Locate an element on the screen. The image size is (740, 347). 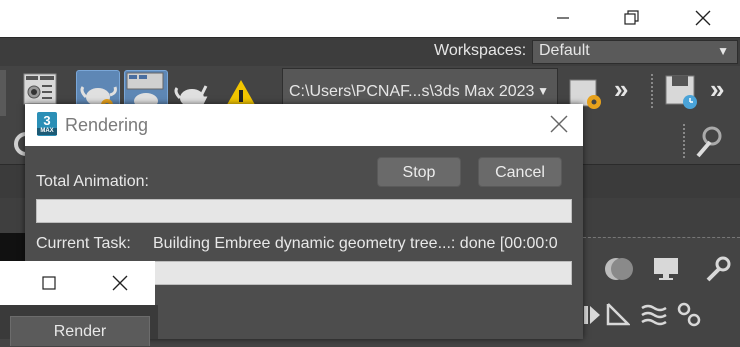
restore-icon is located at coordinates (631, 17).